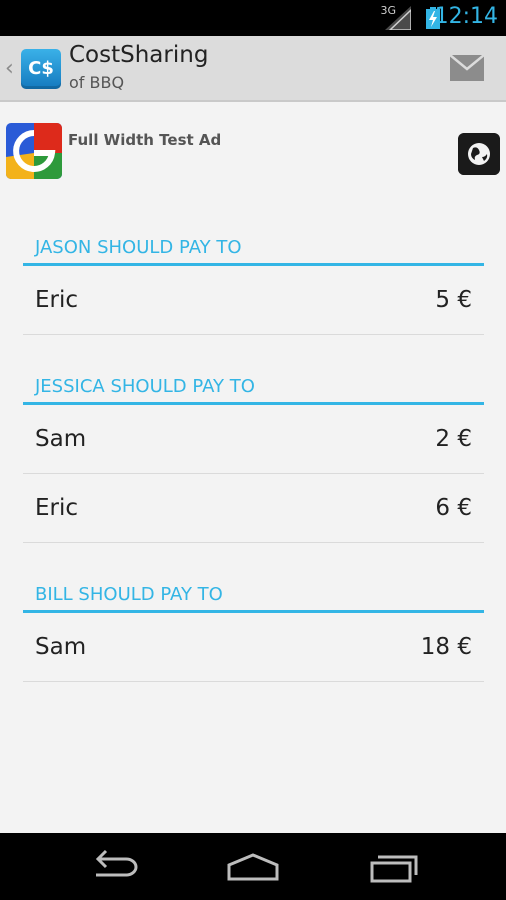 The height and width of the screenshot is (900, 506). What do you see at coordinates (253, 242) in the screenshot?
I see `section-header: JASON SHOULD PAY TO` at bounding box center [253, 242].